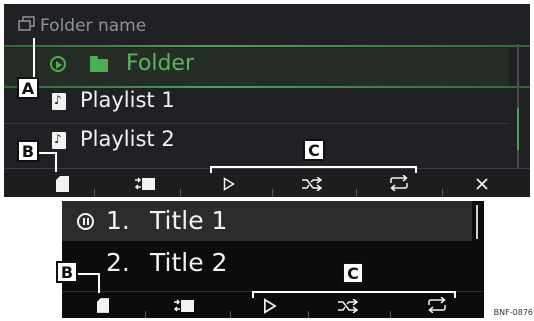 The image size is (534, 321). What do you see at coordinates (188, 262) in the screenshot?
I see `track-title-2: Title 2` at bounding box center [188, 262].